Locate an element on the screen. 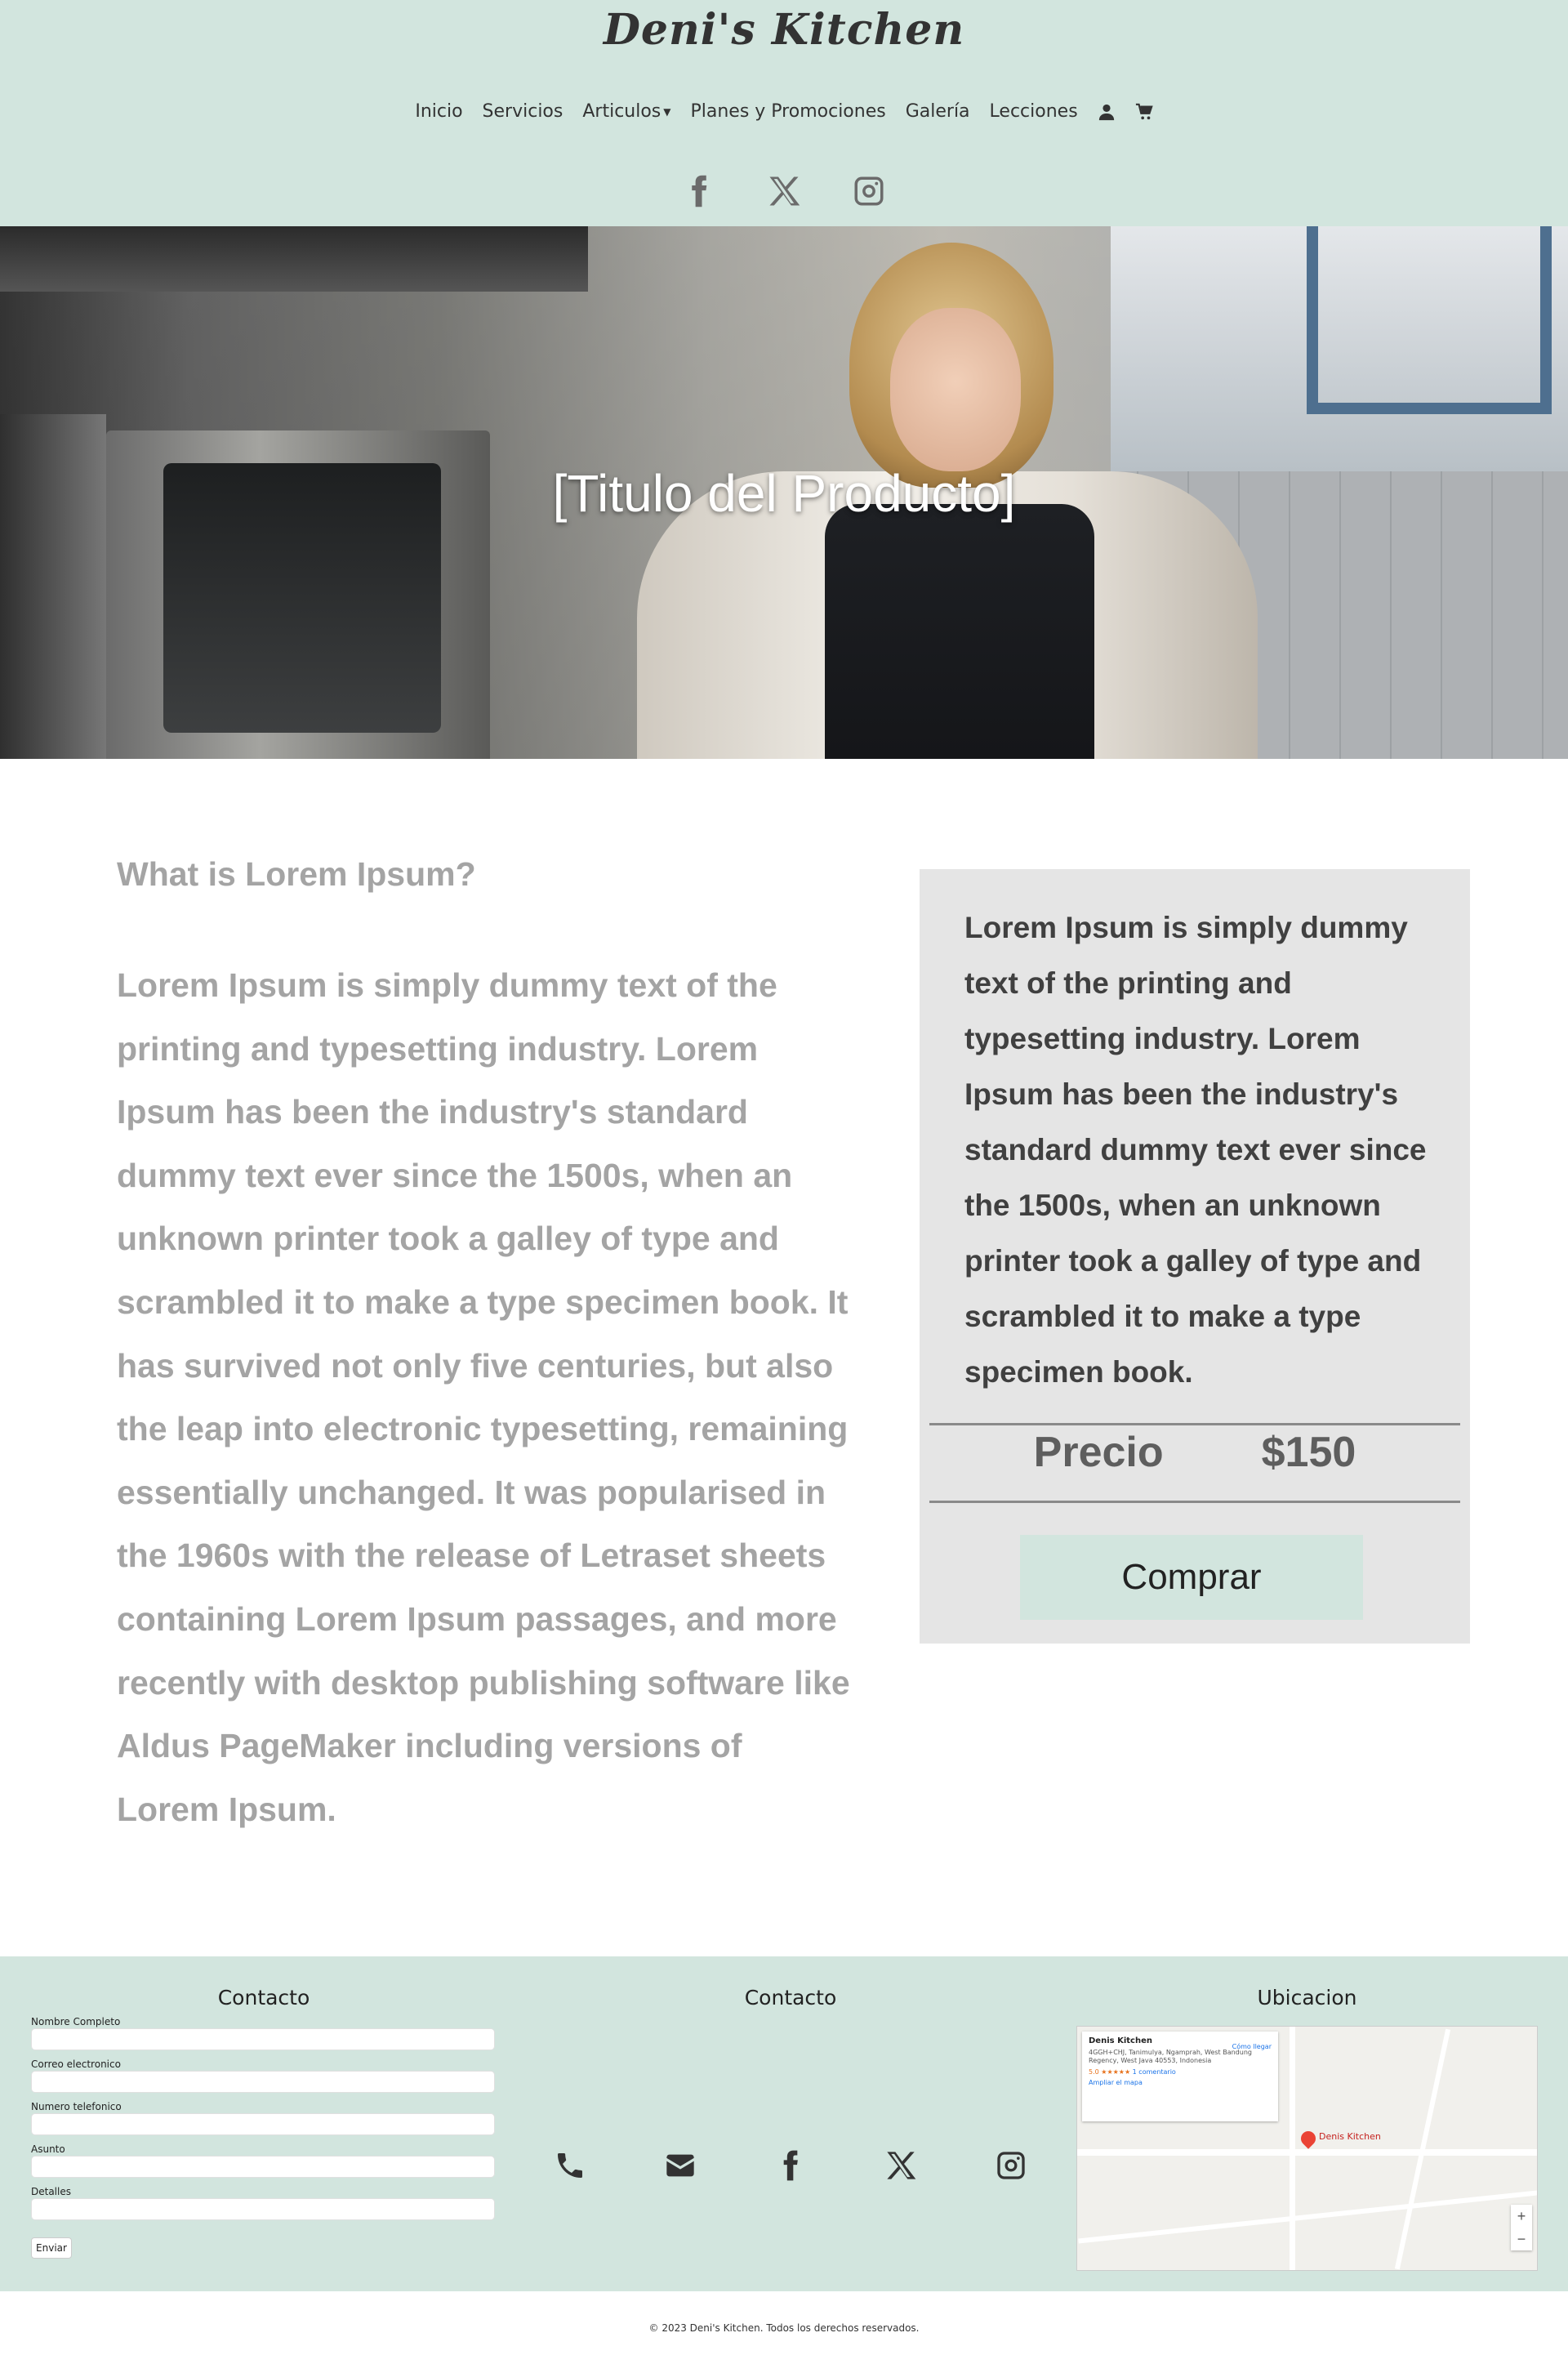  details-label: Detalles is located at coordinates (51, 2191).